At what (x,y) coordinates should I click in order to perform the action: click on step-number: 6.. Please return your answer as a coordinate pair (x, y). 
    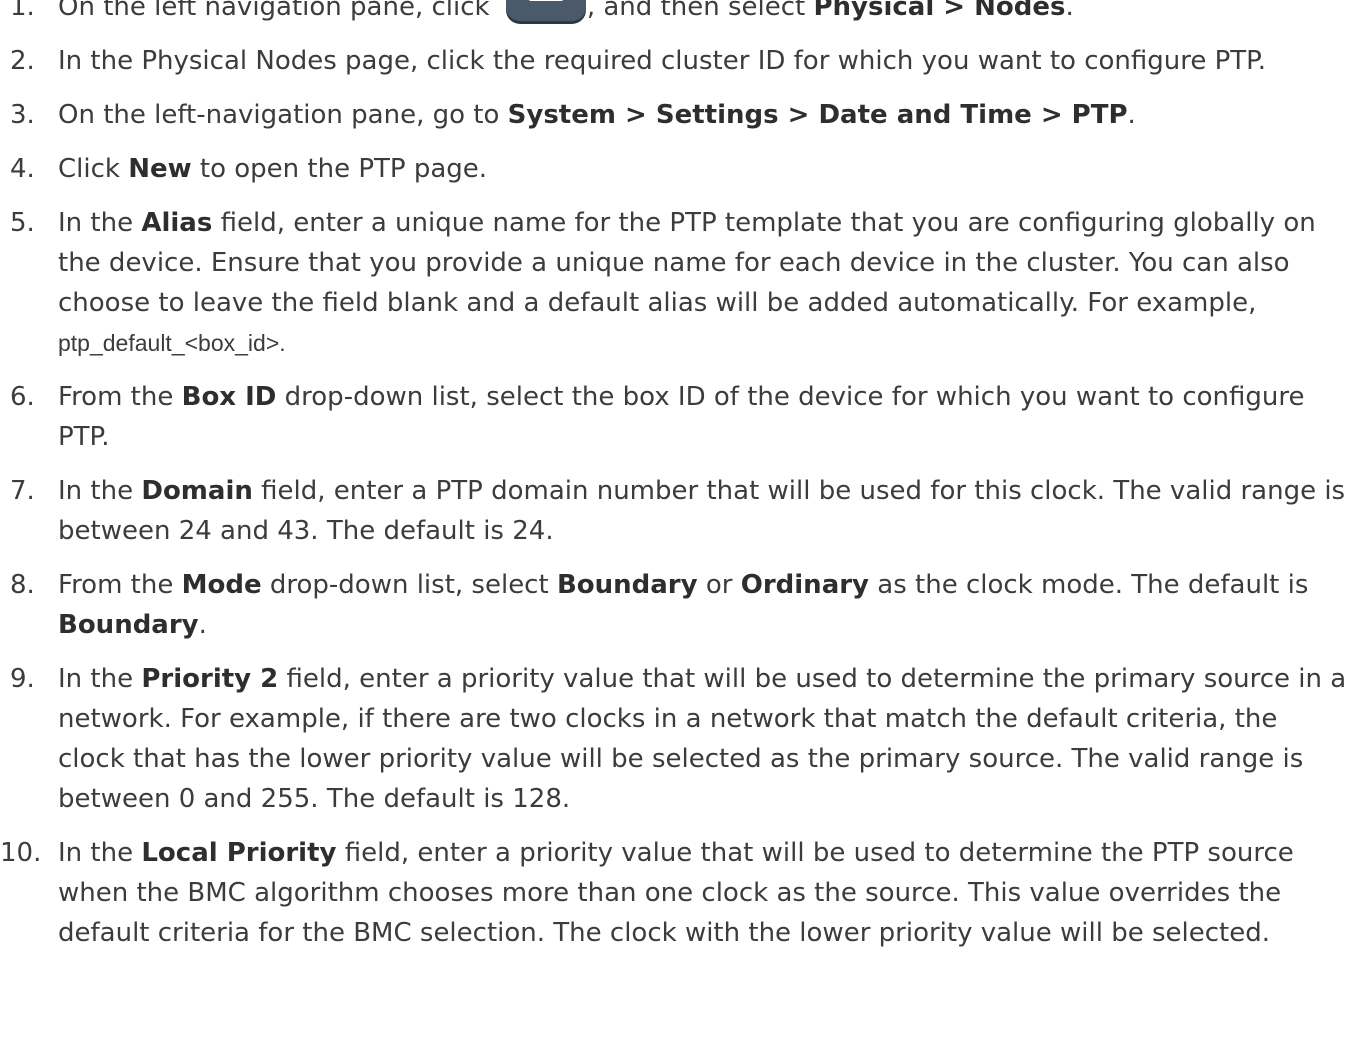
    Looking at the image, I should click on (22, 397).